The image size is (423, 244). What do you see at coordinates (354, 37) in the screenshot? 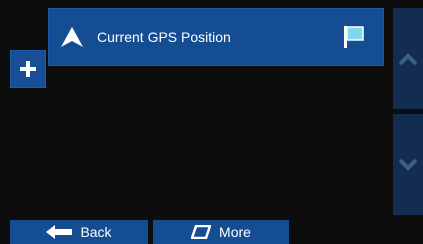
I see `destination-flag-icon` at bounding box center [354, 37].